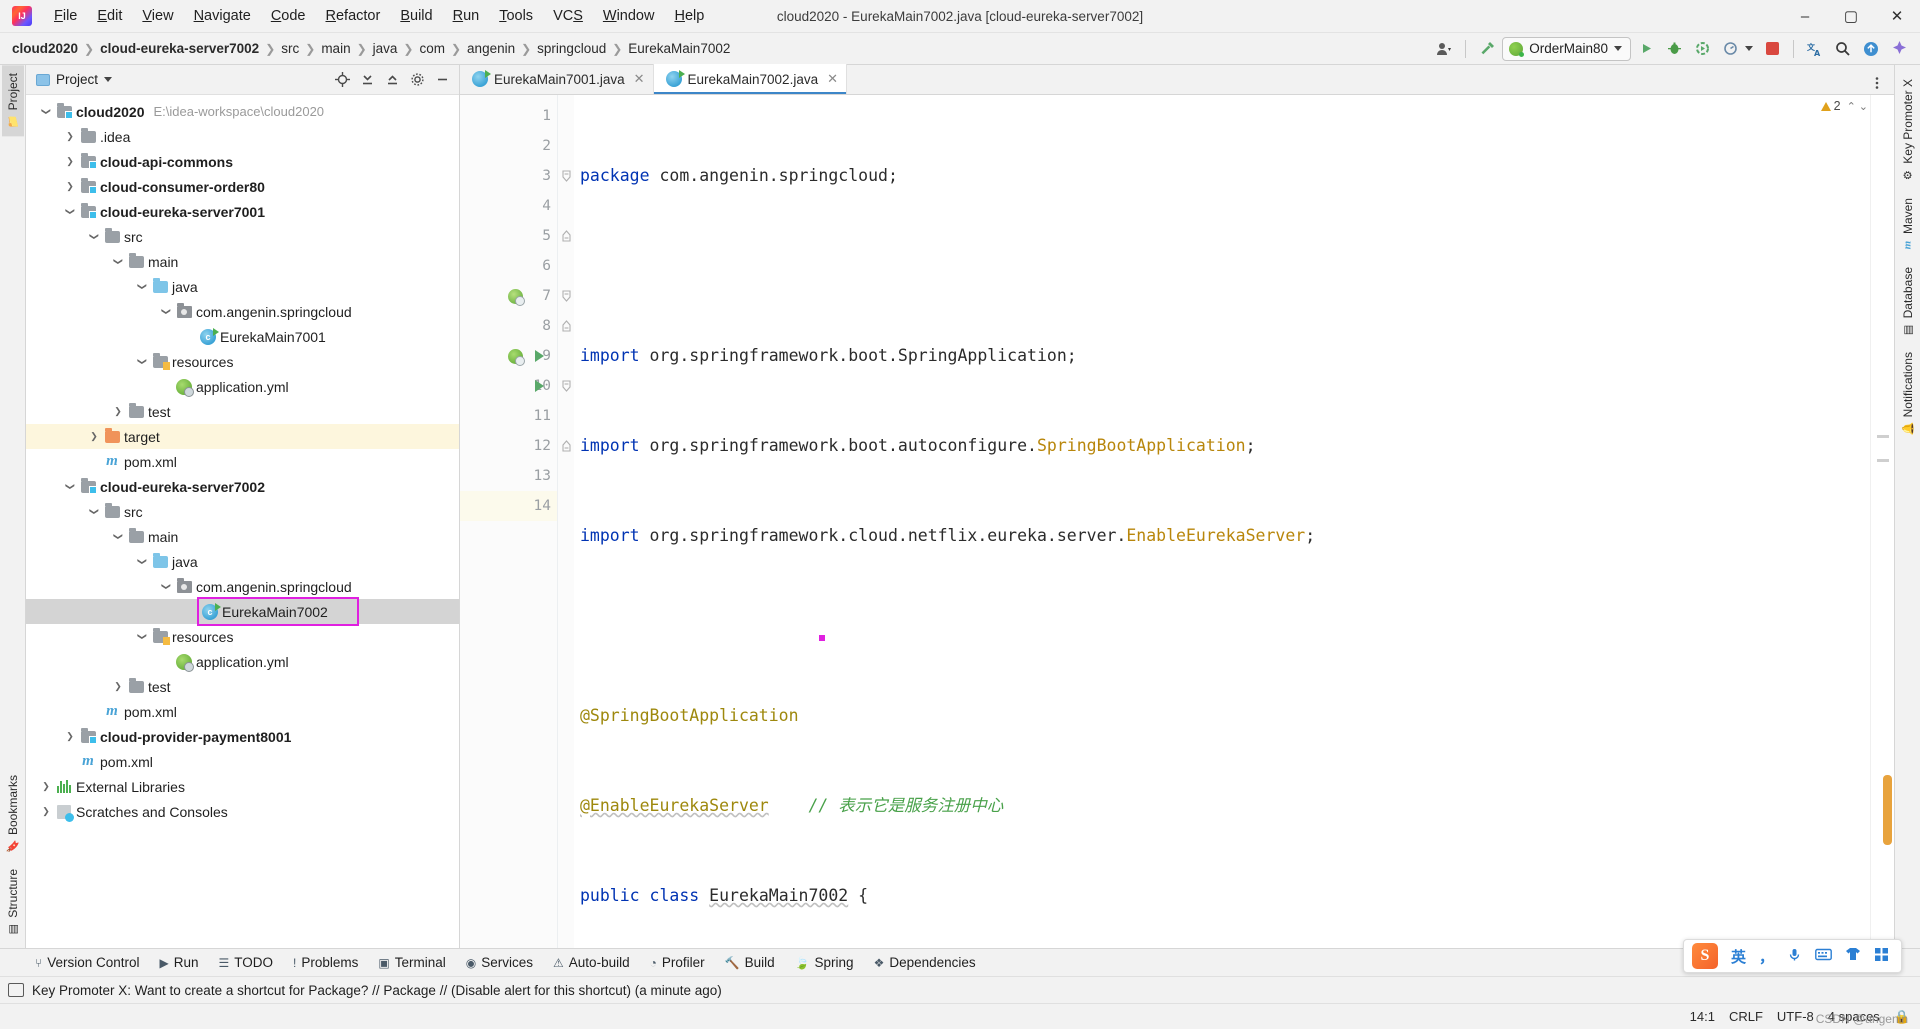 This screenshot has width=1920, height=1029. I want to click on editor-options-icon, so click(1877, 83).